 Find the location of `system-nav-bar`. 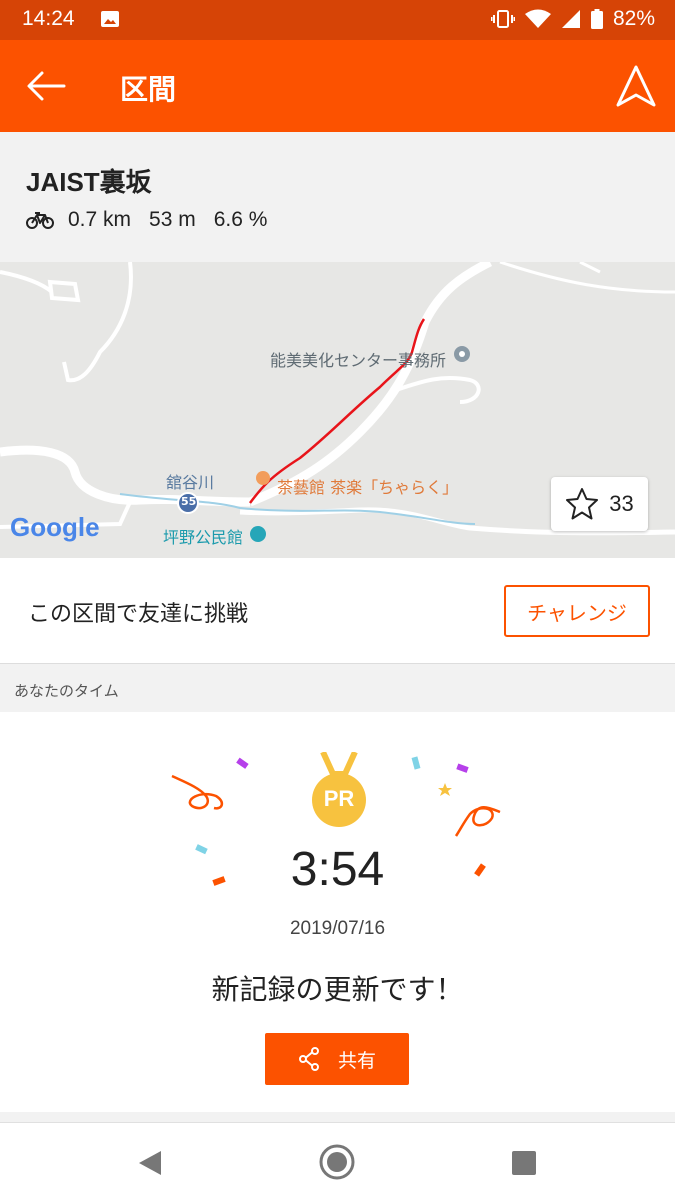

system-nav-bar is located at coordinates (337, 1161).